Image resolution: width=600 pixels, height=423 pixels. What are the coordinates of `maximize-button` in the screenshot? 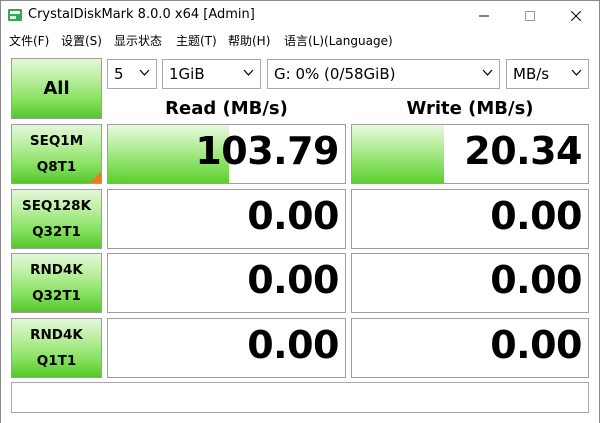 It's located at (530, 15).